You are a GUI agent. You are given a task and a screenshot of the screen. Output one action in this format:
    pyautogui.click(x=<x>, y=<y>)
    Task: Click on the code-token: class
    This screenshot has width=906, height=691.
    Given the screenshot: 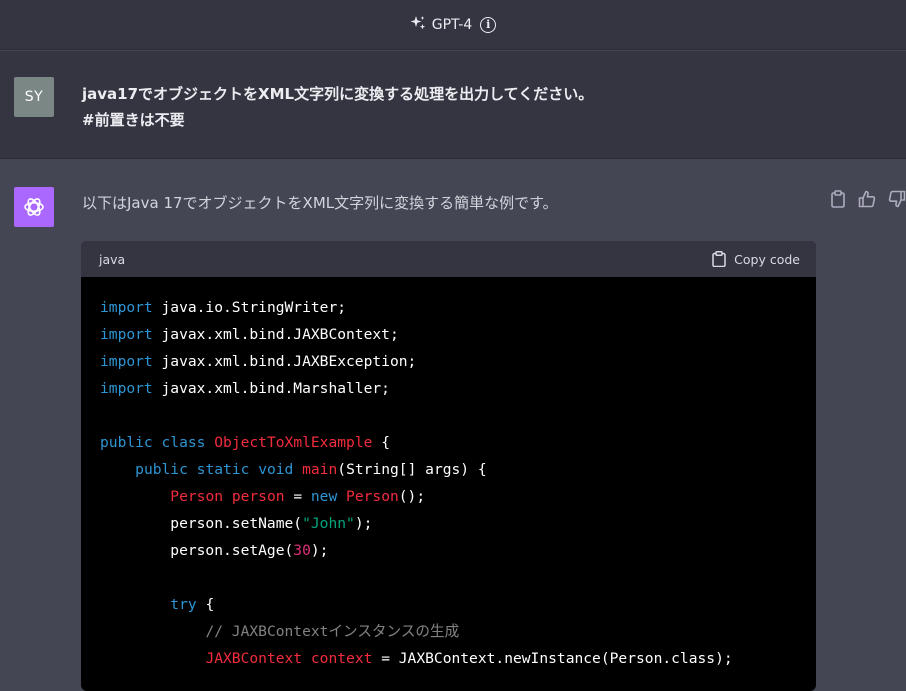 What is the action you would take?
    pyautogui.click(x=183, y=442)
    